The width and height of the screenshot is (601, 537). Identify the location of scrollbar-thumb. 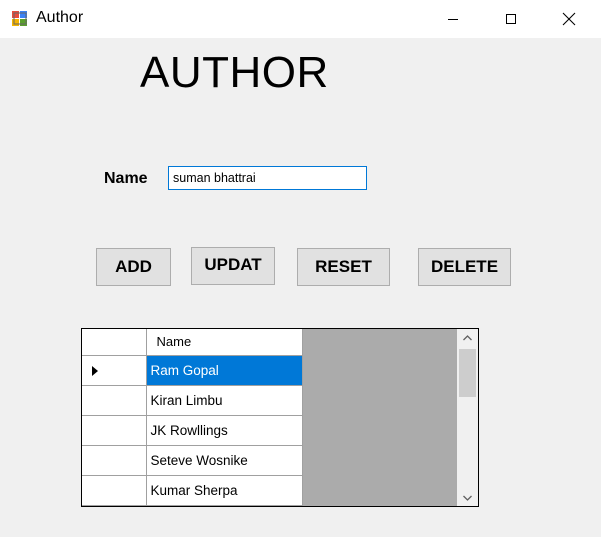
(467, 373).